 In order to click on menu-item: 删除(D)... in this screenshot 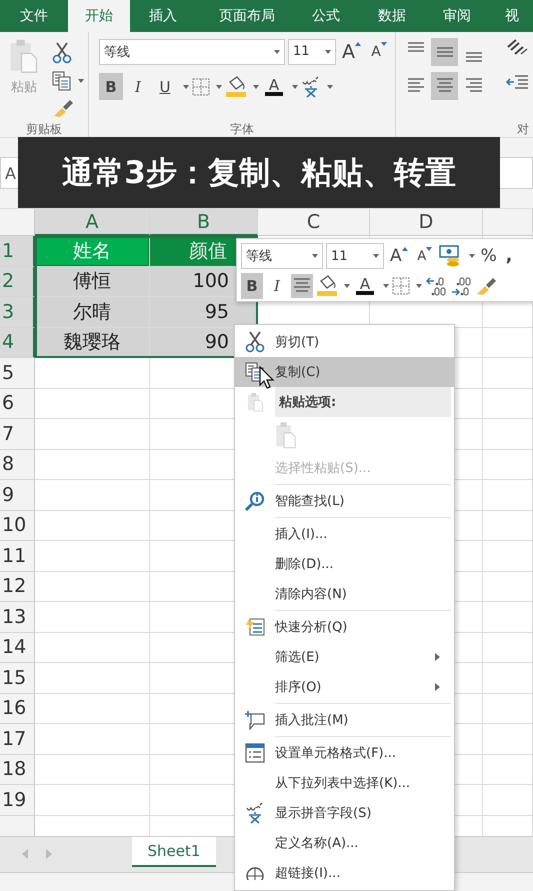, I will do `click(344, 564)`.